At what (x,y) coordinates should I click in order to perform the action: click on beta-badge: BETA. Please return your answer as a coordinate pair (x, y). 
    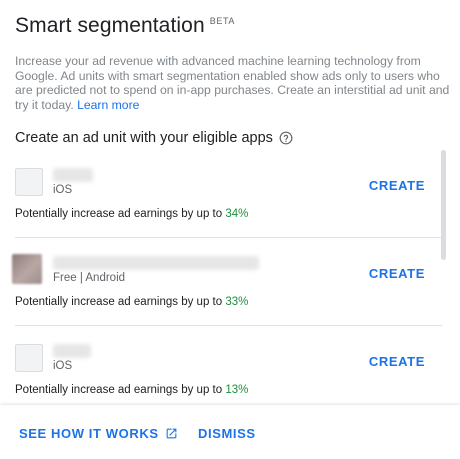
    Looking at the image, I should click on (222, 21).